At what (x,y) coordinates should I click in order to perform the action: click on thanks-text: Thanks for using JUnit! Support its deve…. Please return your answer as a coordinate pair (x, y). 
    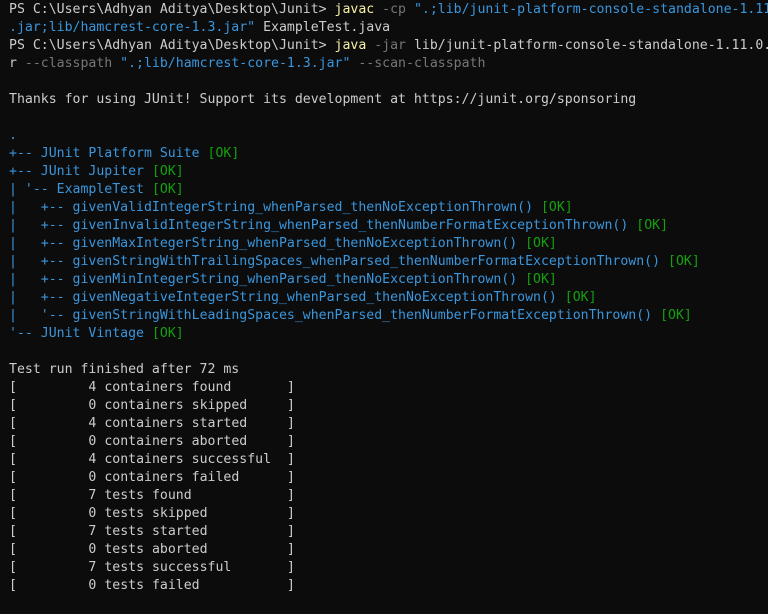
    Looking at the image, I should click on (323, 99).